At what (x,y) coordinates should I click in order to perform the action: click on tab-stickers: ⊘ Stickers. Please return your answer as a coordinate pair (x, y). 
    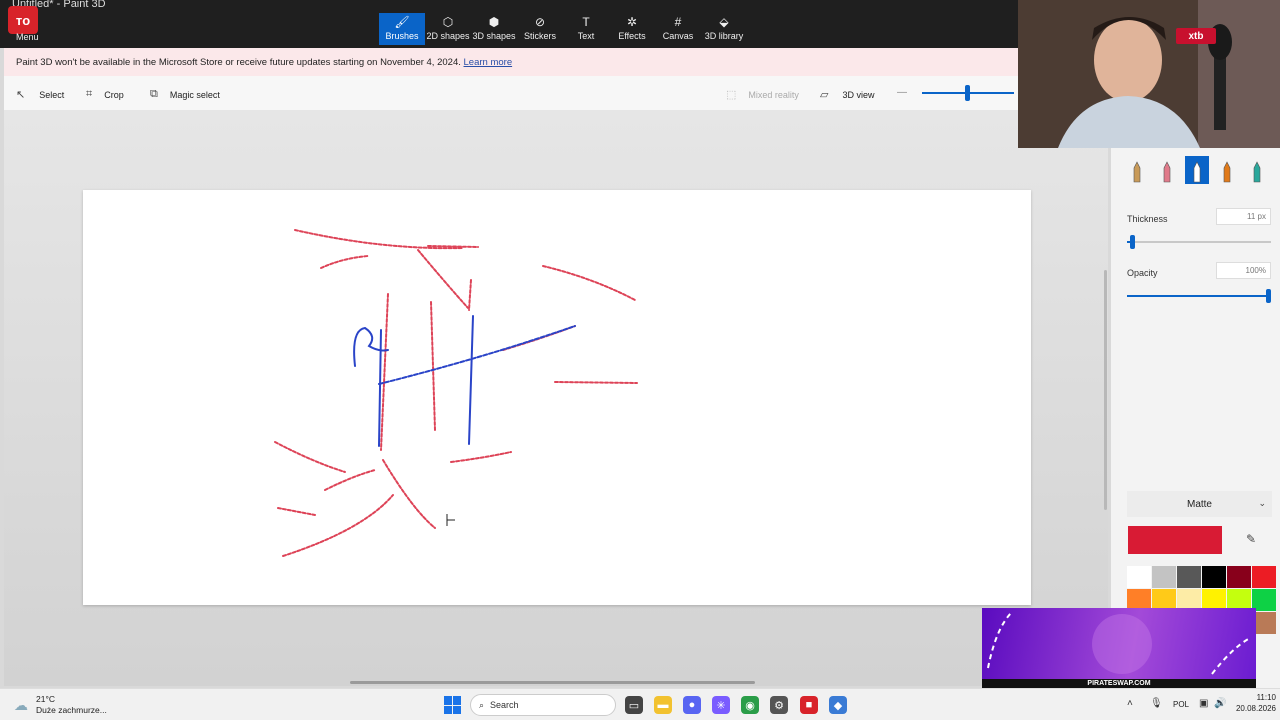
    Looking at the image, I should click on (540, 29).